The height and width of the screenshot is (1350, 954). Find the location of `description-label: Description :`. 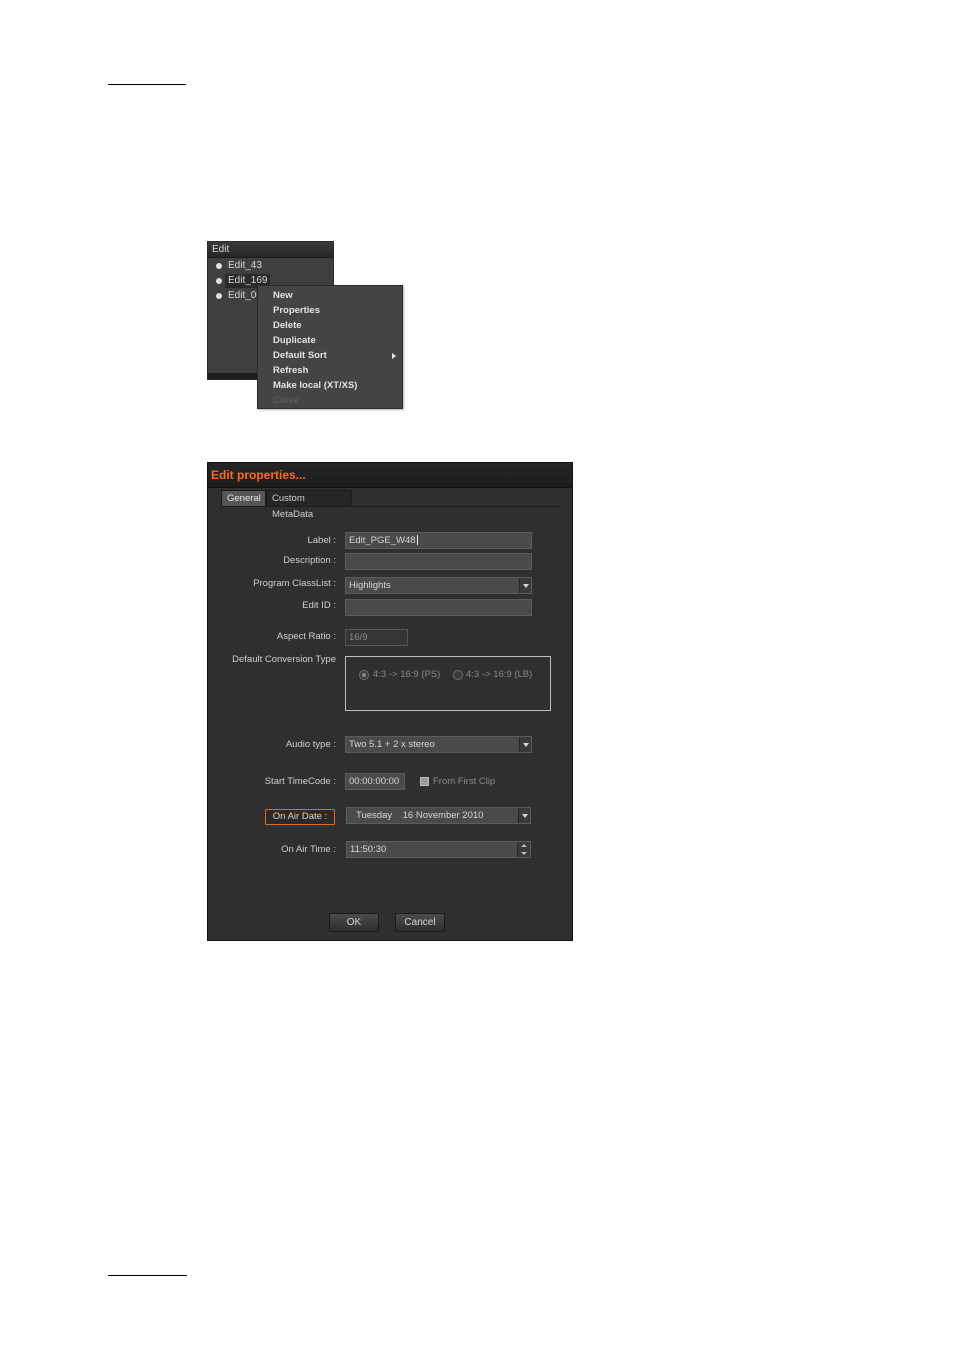

description-label: Description : is located at coordinates (309, 560).